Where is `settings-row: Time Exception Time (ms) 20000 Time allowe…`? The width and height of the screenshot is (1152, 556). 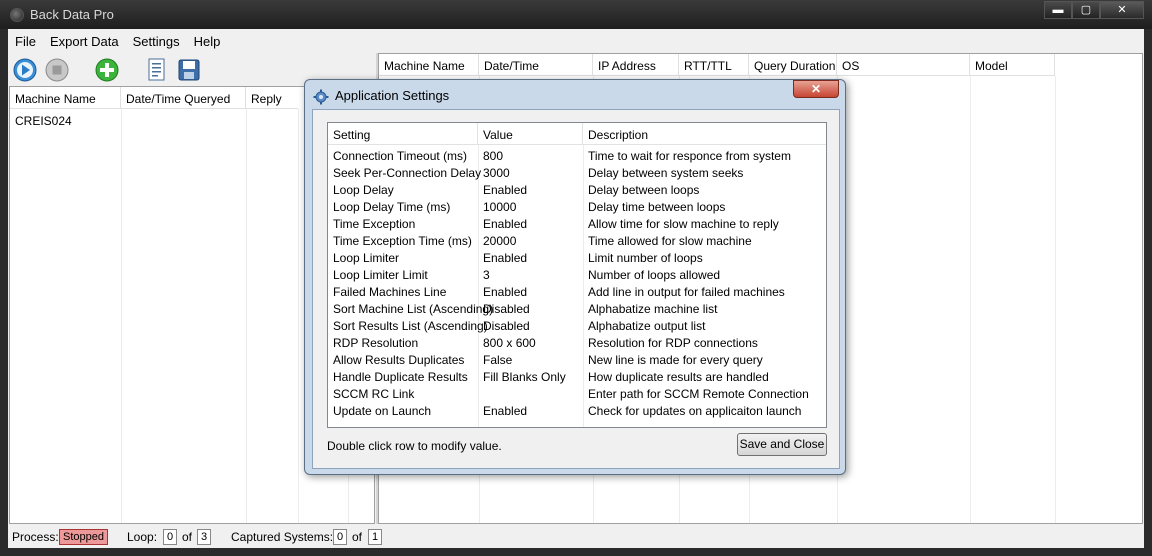 settings-row: Time Exception Time (ms) 20000 Time allowe… is located at coordinates (577, 240).